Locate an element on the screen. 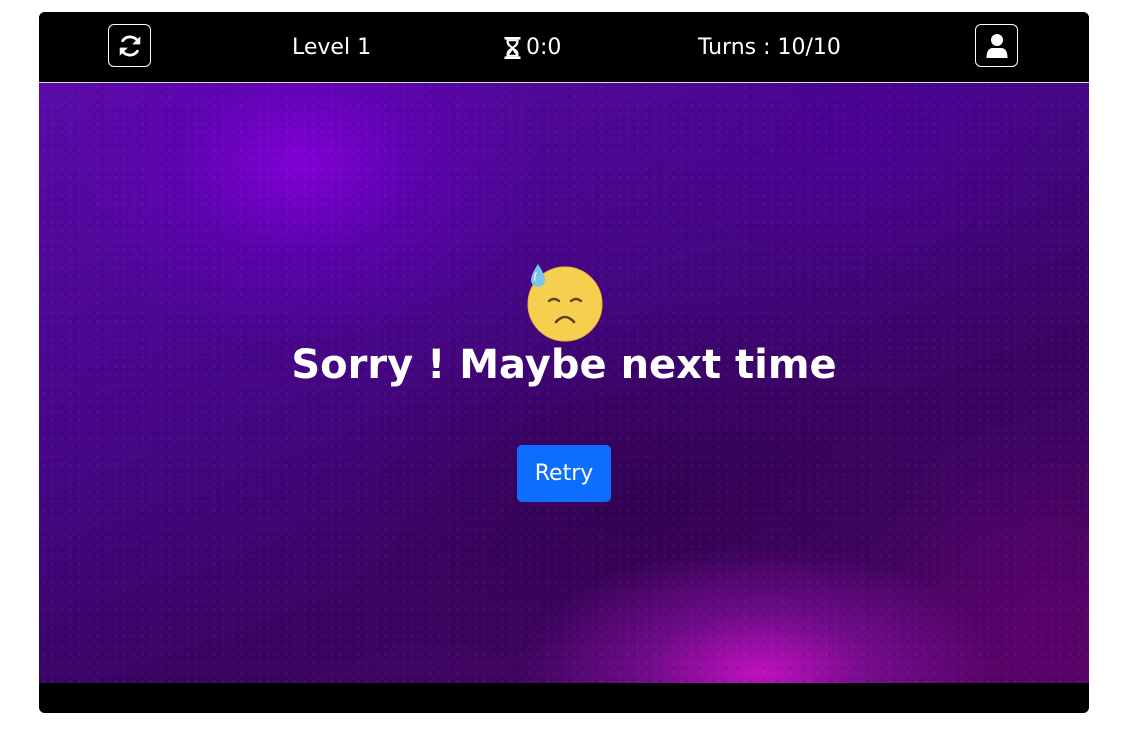  restart-icon is located at coordinates (129, 45).